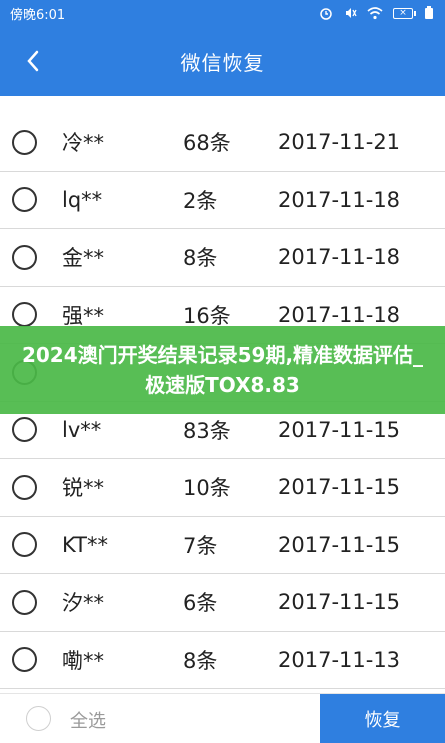 This screenshot has width=445, height=743. What do you see at coordinates (83, 143) in the screenshot?
I see `contact-name: 冷**` at bounding box center [83, 143].